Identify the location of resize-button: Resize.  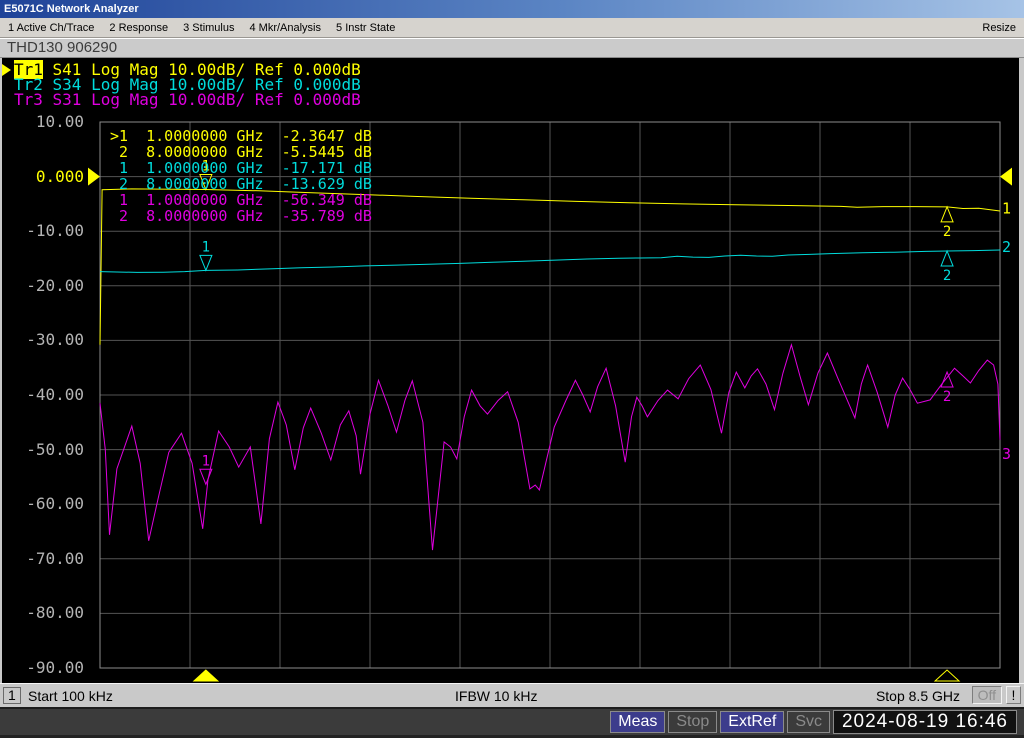
(999, 28).